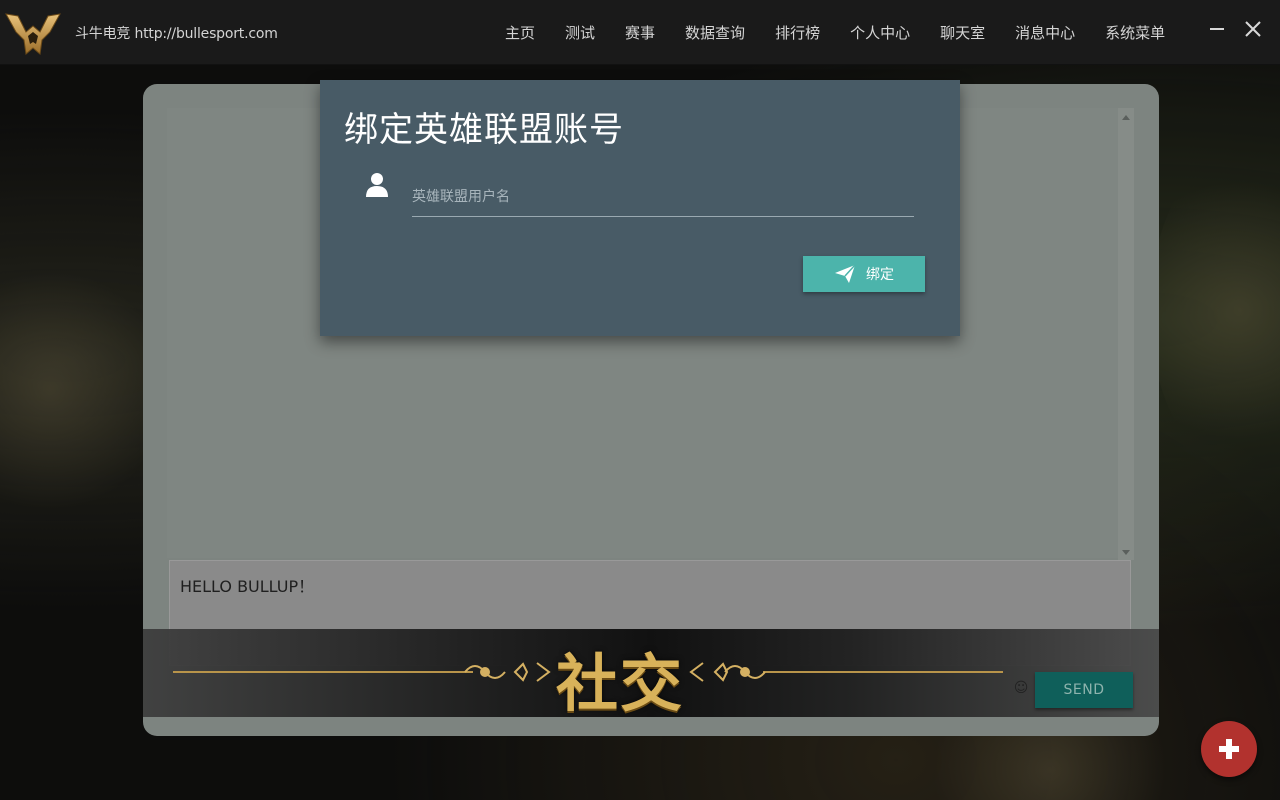 Image resolution: width=1280 pixels, height=800 pixels. I want to click on nav-system-menu: 系统菜单, so click(1135, 33).